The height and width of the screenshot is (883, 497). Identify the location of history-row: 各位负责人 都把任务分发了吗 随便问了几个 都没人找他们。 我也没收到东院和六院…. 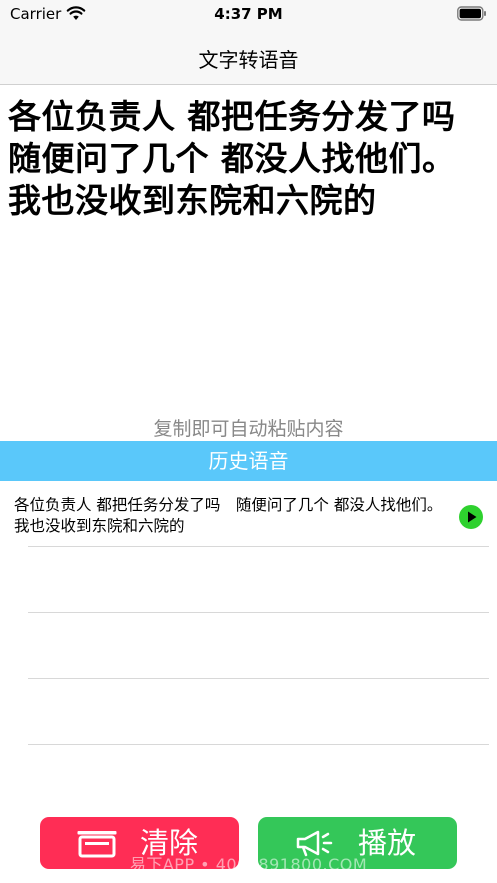
(248, 514).